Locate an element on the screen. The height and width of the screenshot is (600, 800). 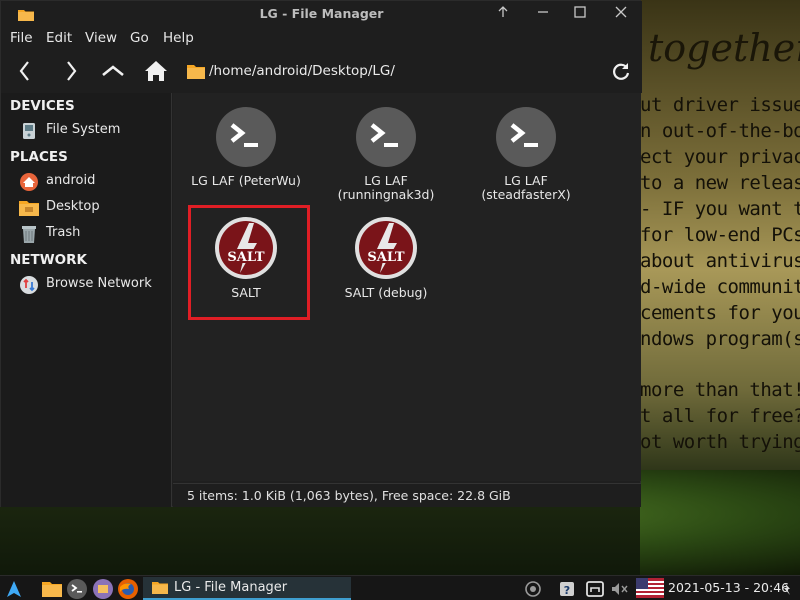
wallpaper-line: n out-of-the-box is located at coordinates (720, 131).